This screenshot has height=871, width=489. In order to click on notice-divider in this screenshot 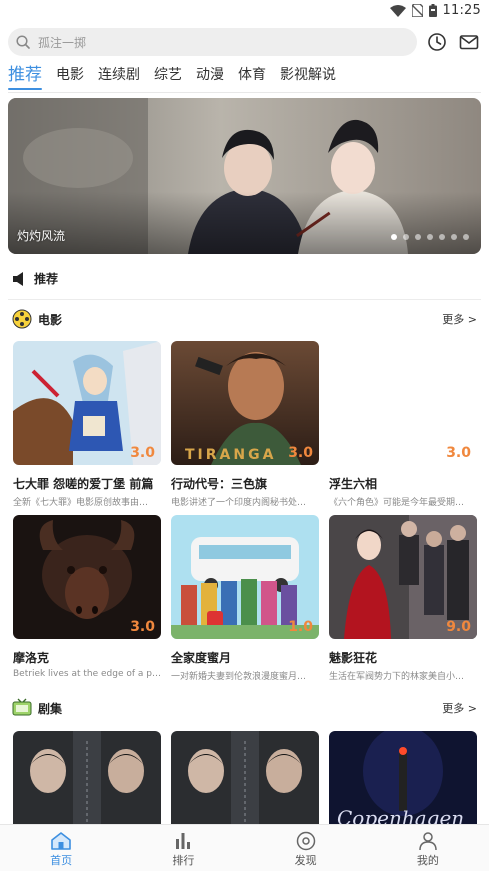, I will do `click(244, 299)`.